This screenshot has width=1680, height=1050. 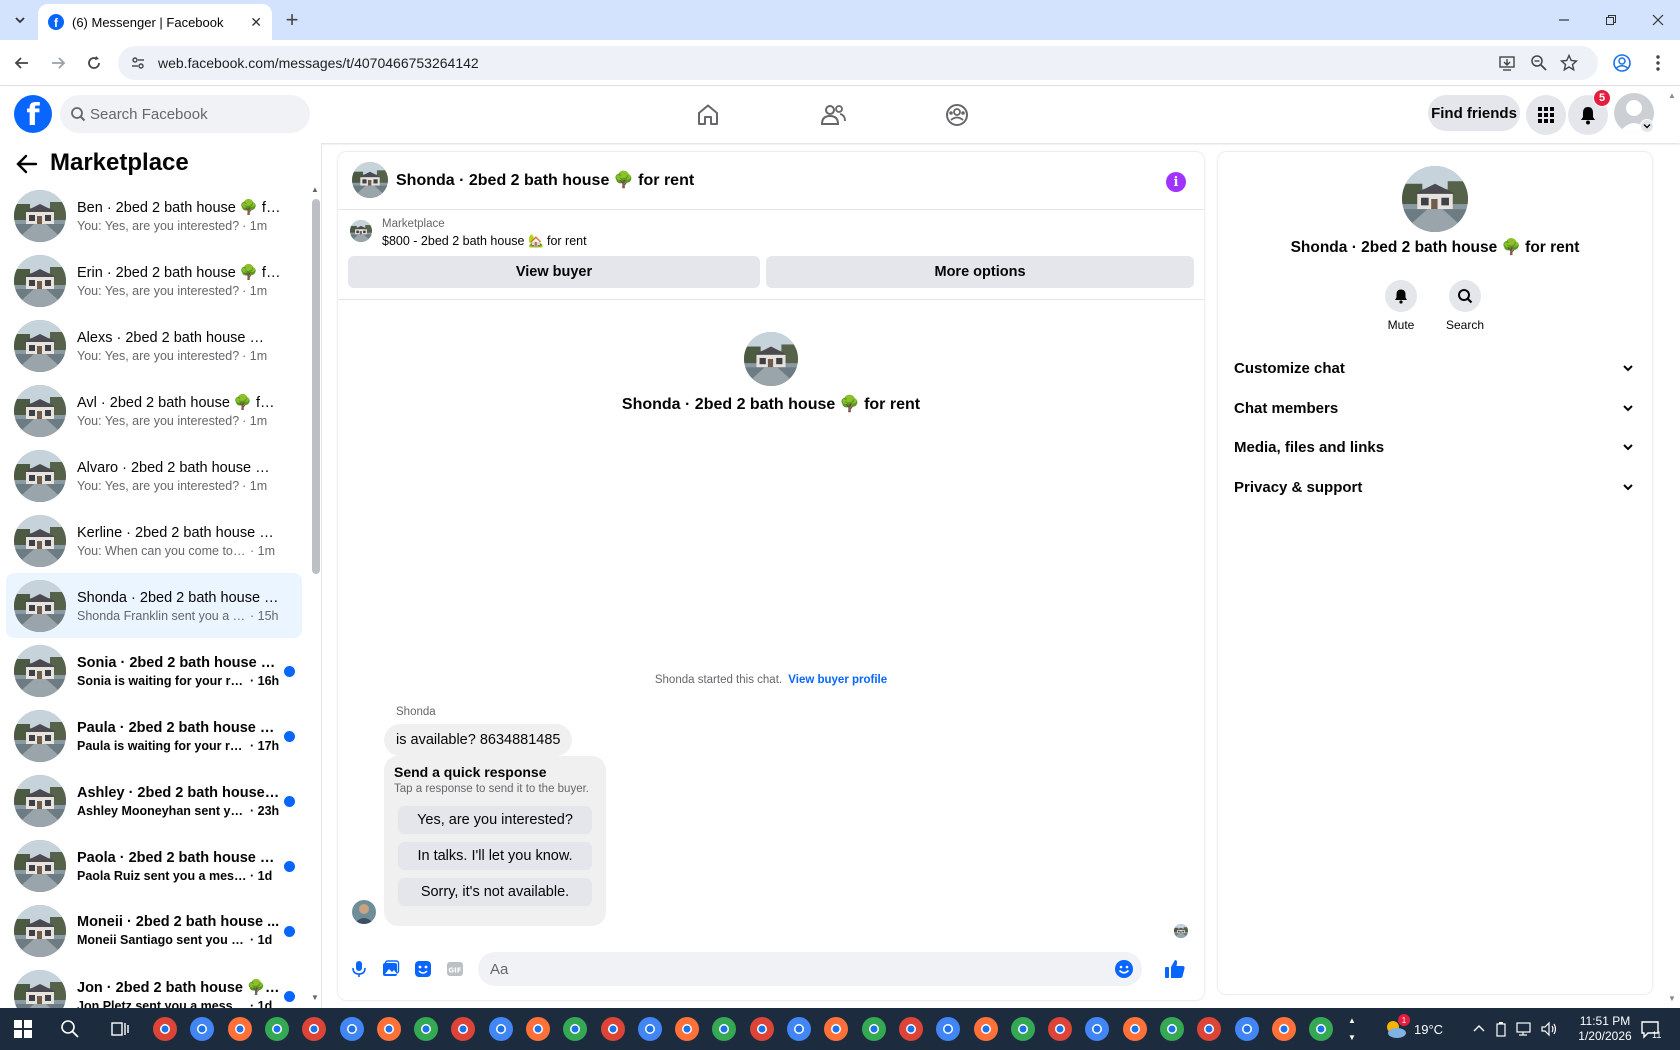 I want to click on sender-avatar, so click(x=364, y=912).